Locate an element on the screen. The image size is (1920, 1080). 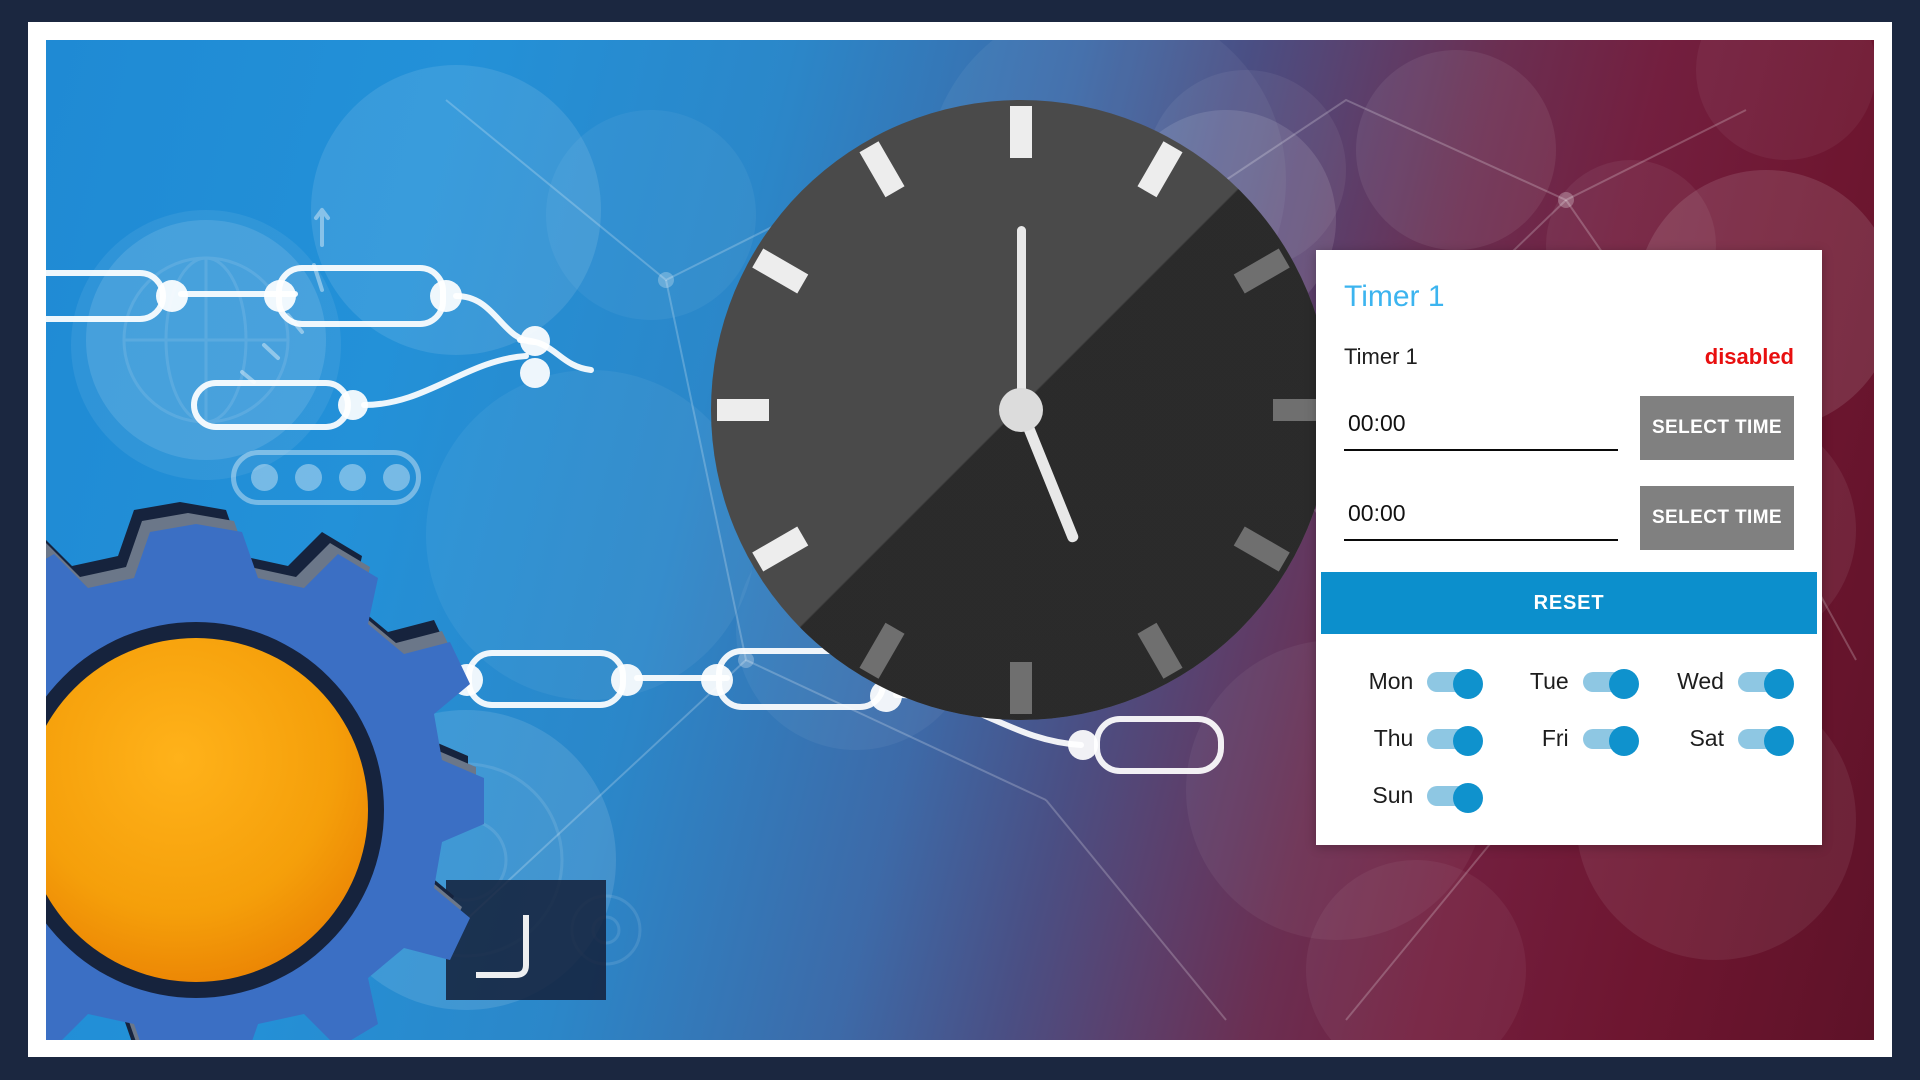
day-toggle-grid: Mon Tue Wed Thu Fri Sat Sun is located at coordinates (1569, 739).